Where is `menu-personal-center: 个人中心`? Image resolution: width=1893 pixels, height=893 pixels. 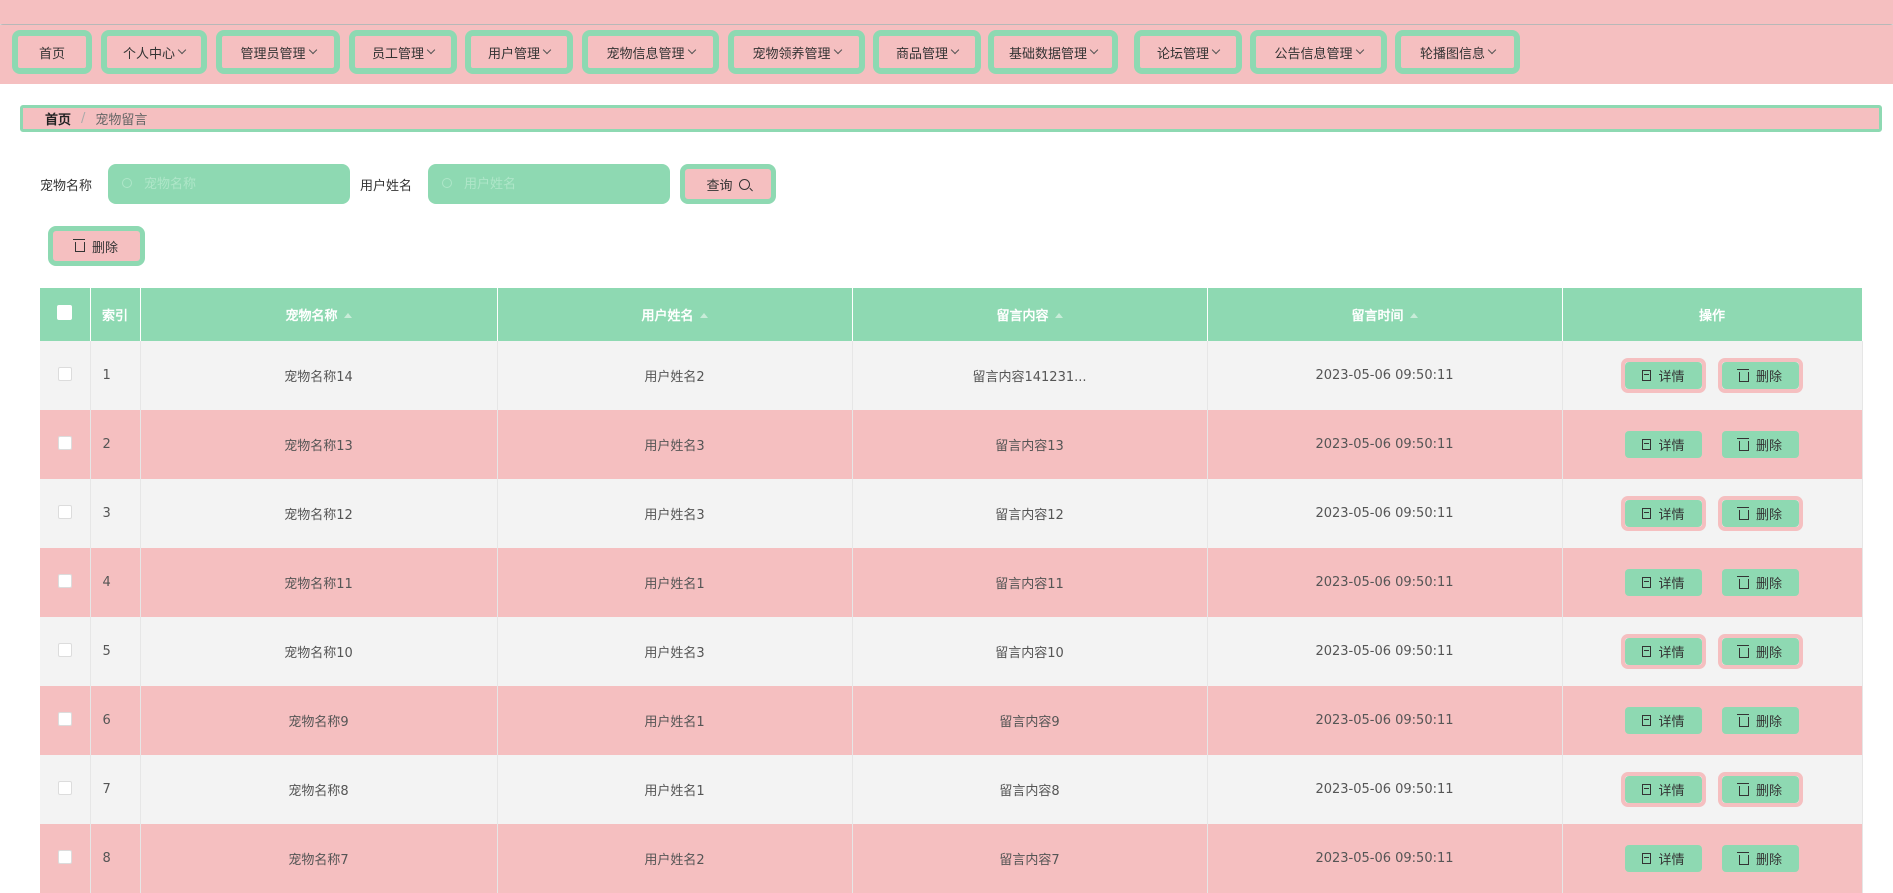
menu-personal-center: 个人中心 is located at coordinates (154, 52).